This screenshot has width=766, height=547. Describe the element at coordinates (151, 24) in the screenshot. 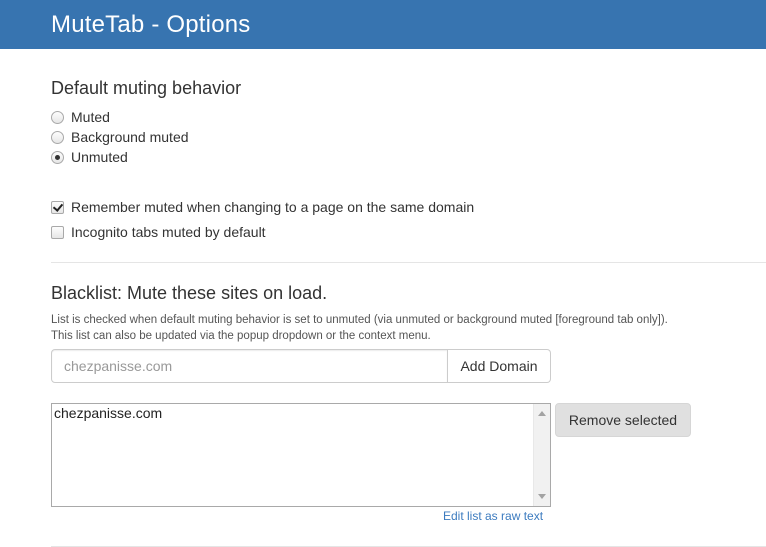

I see `page-title: MuteTab - Options` at that location.